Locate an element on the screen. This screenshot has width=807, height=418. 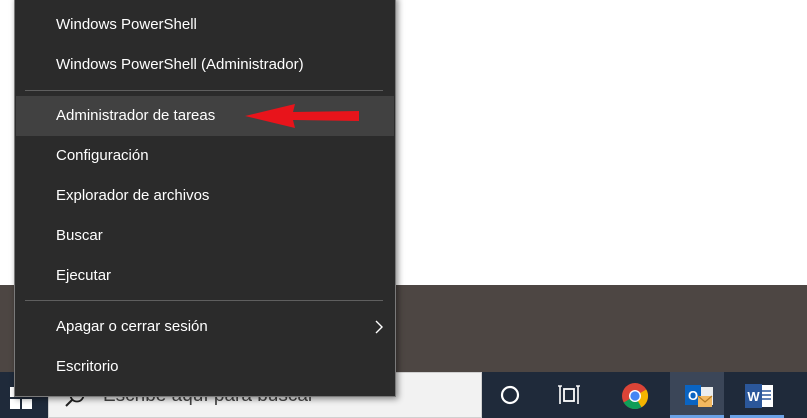
menu-item-label: Windows PowerShell (Administrador) is located at coordinates (180, 64).